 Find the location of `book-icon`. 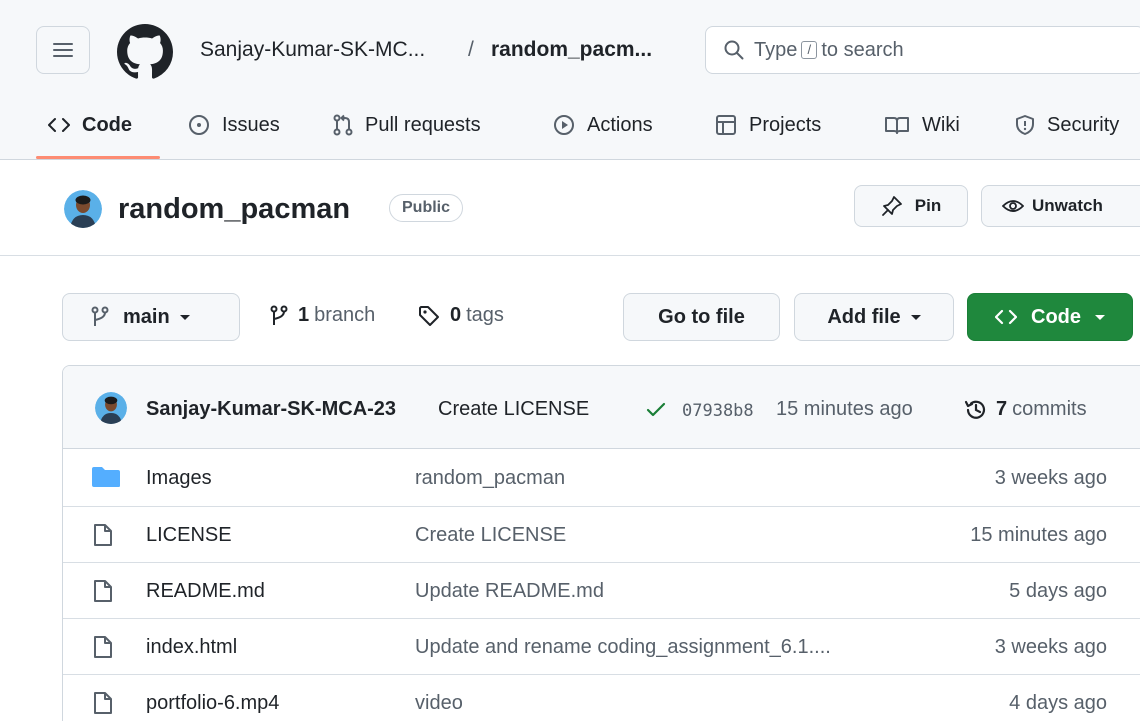

book-icon is located at coordinates (897, 125).